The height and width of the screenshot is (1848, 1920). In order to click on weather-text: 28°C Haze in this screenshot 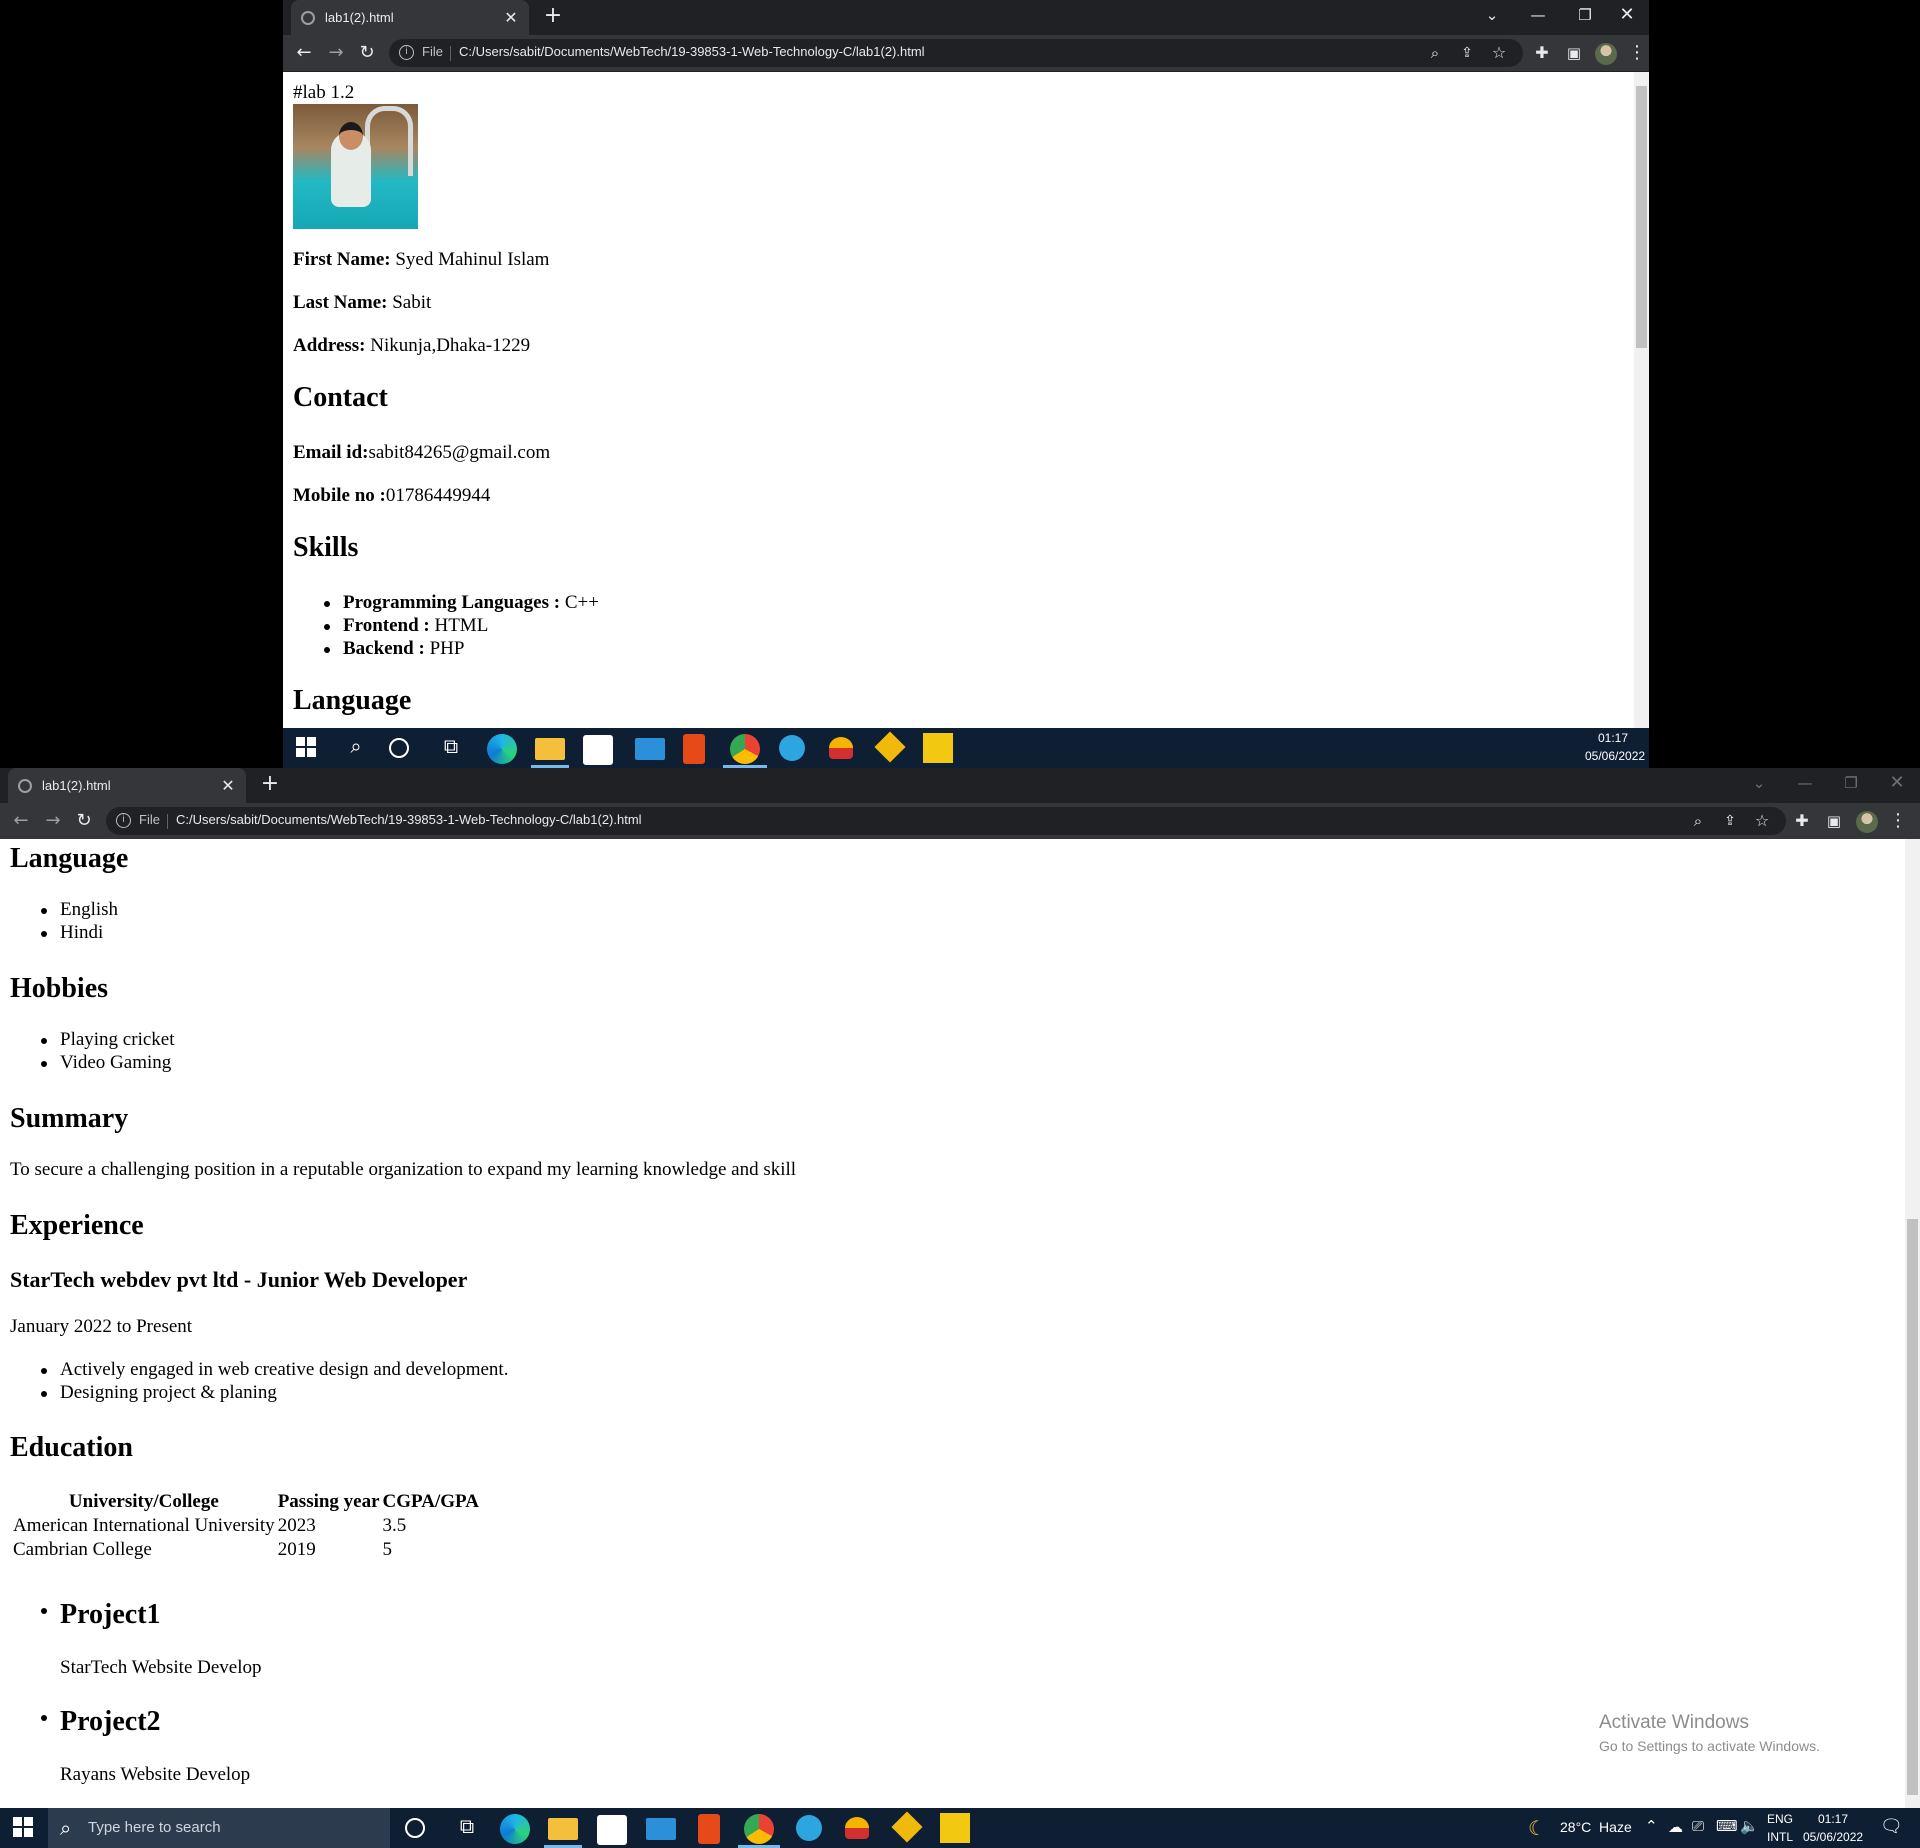, I will do `click(1596, 1827)`.